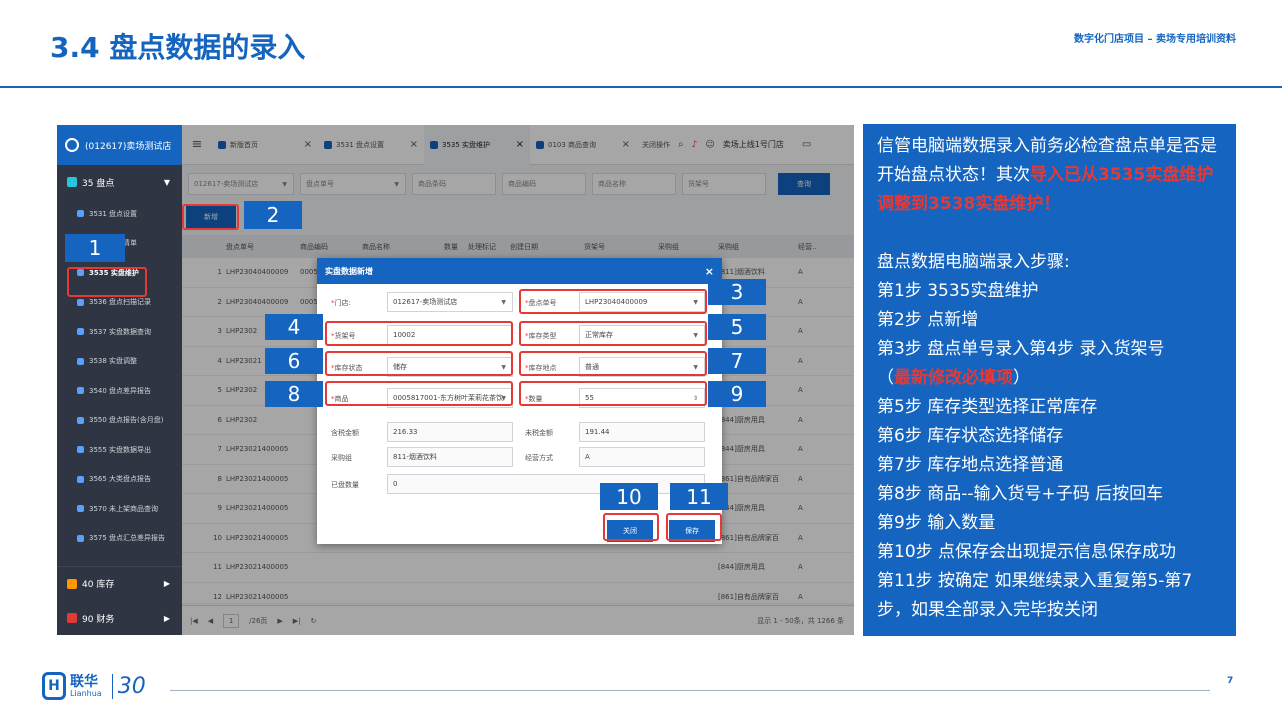 This screenshot has width=1282, height=720. What do you see at coordinates (737, 361) in the screenshot?
I see `step-marker-7: 7` at bounding box center [737, 361].